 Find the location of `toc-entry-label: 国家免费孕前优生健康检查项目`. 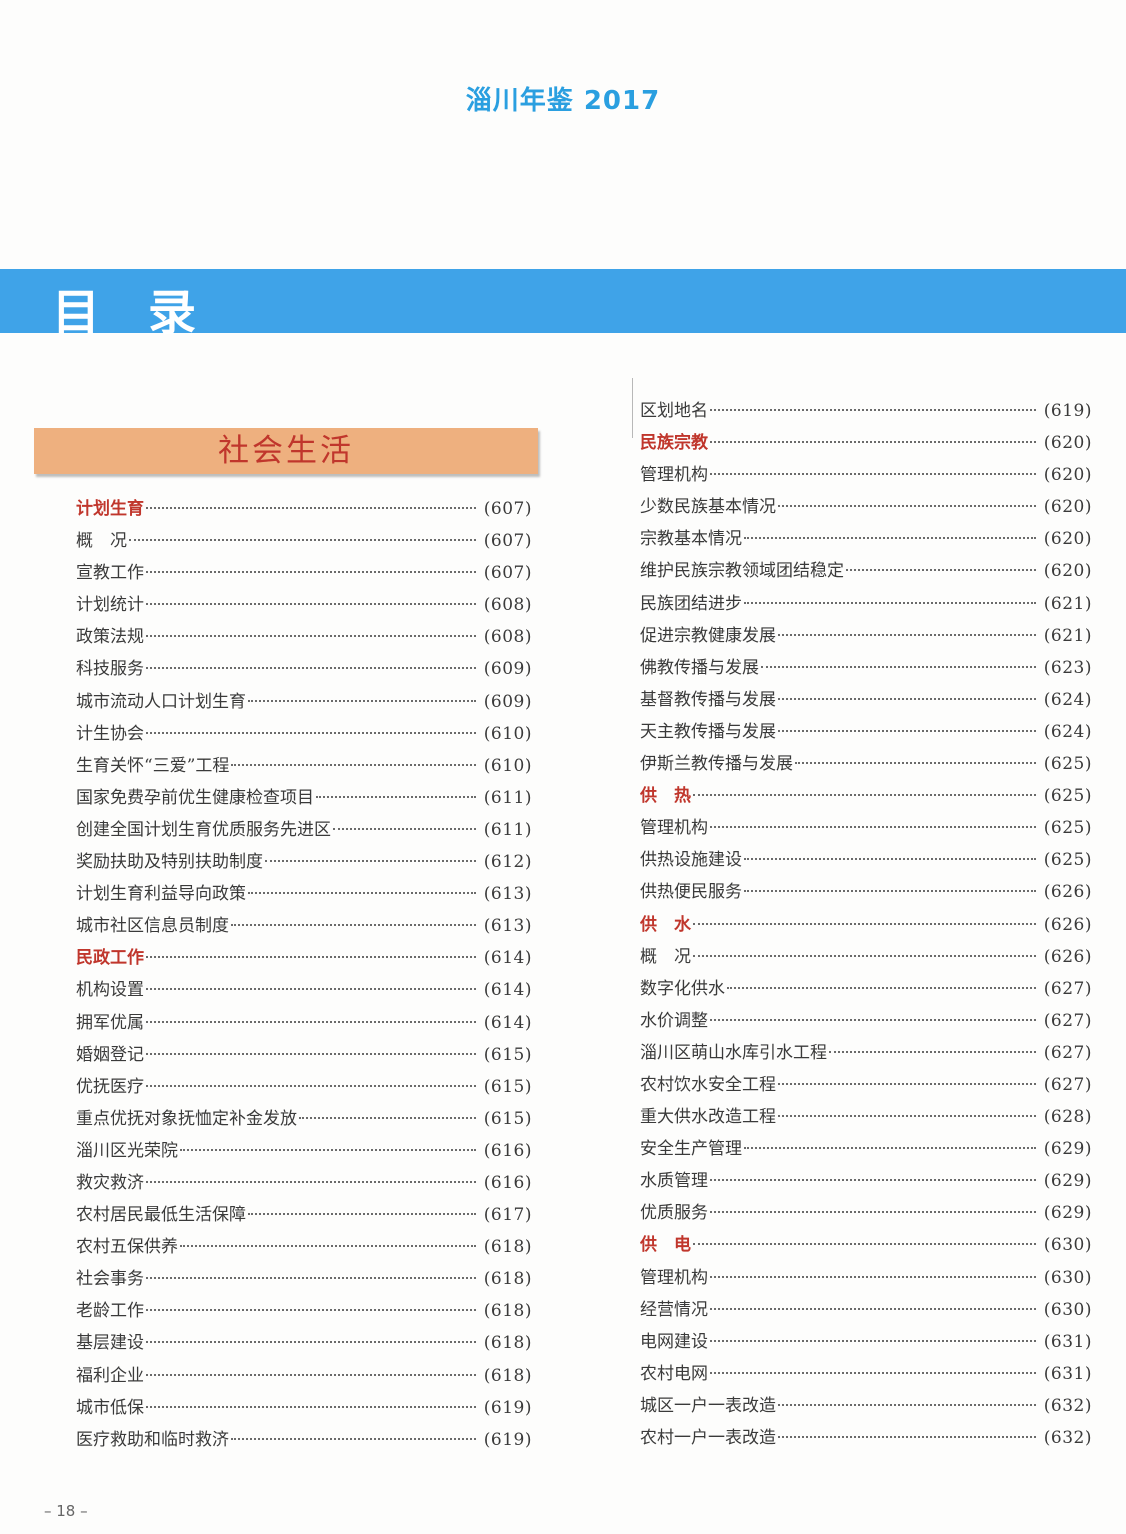

toc-entry-label: 国家免费孕前优生健康检查项目 is located at coordinates (195, 797).